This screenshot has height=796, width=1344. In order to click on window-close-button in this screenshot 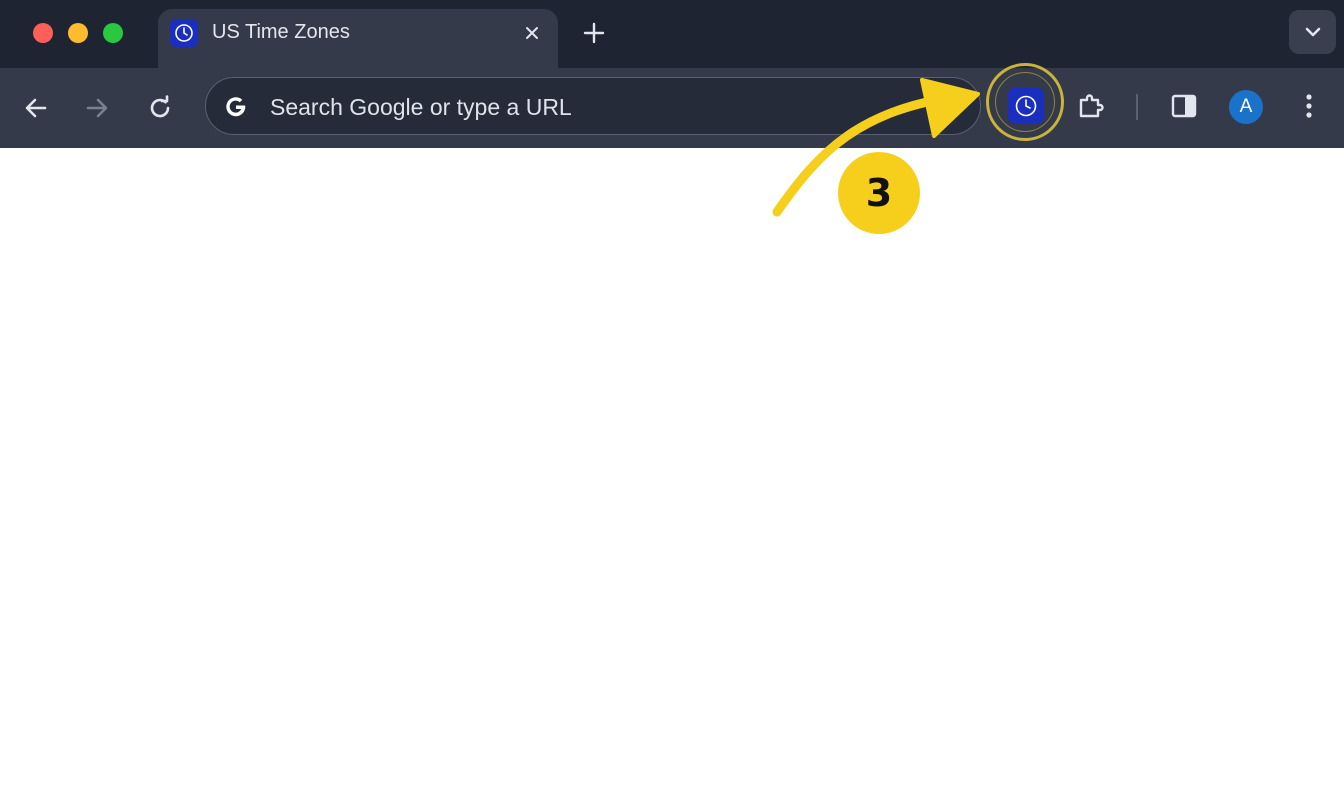, I will do `click(43, 33)`.